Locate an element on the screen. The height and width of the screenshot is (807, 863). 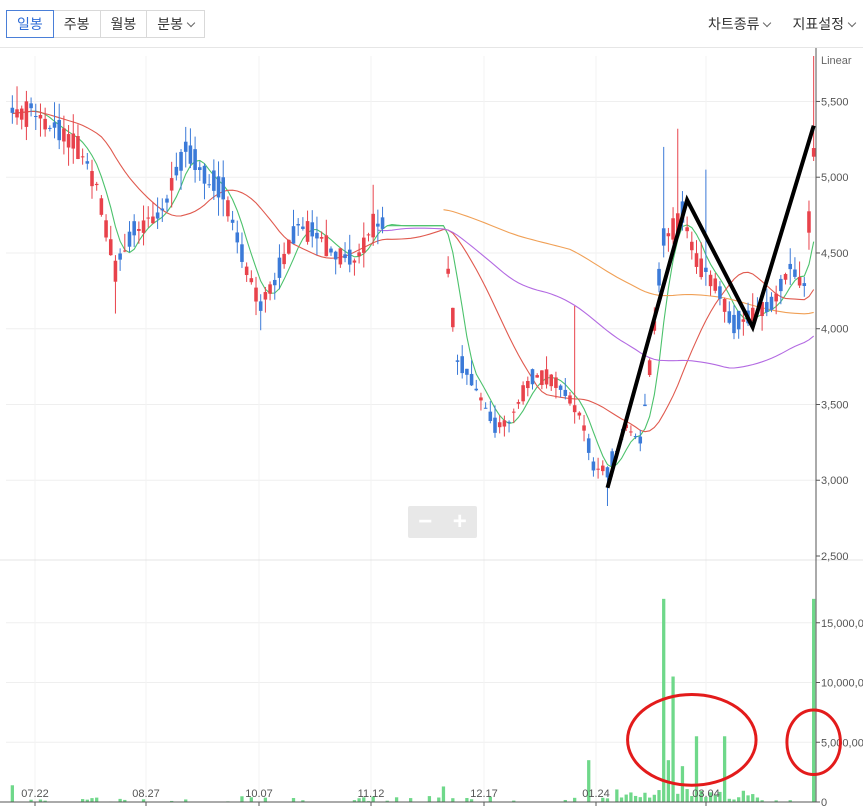
hand-drawn-zigzag-line is located at coordinates (710, 307).